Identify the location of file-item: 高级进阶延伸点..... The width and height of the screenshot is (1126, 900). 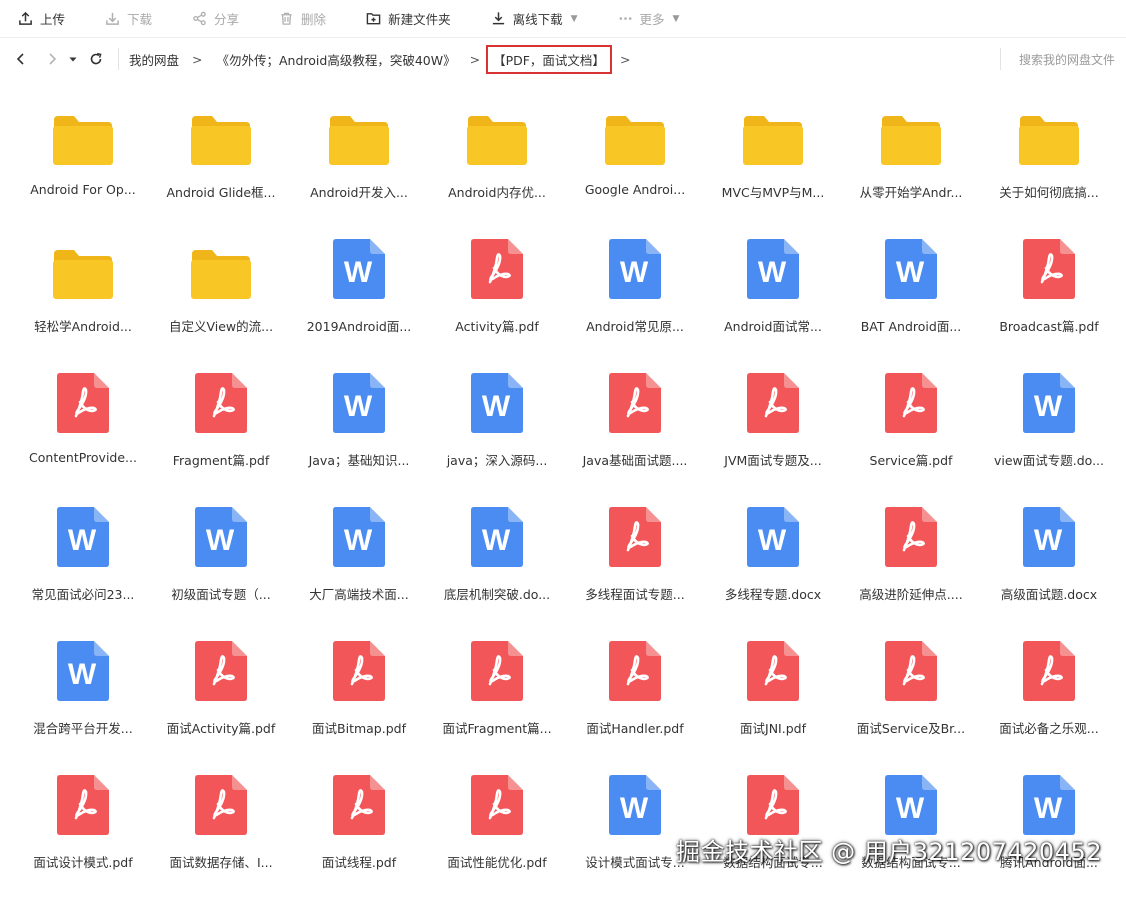
(911, 565).